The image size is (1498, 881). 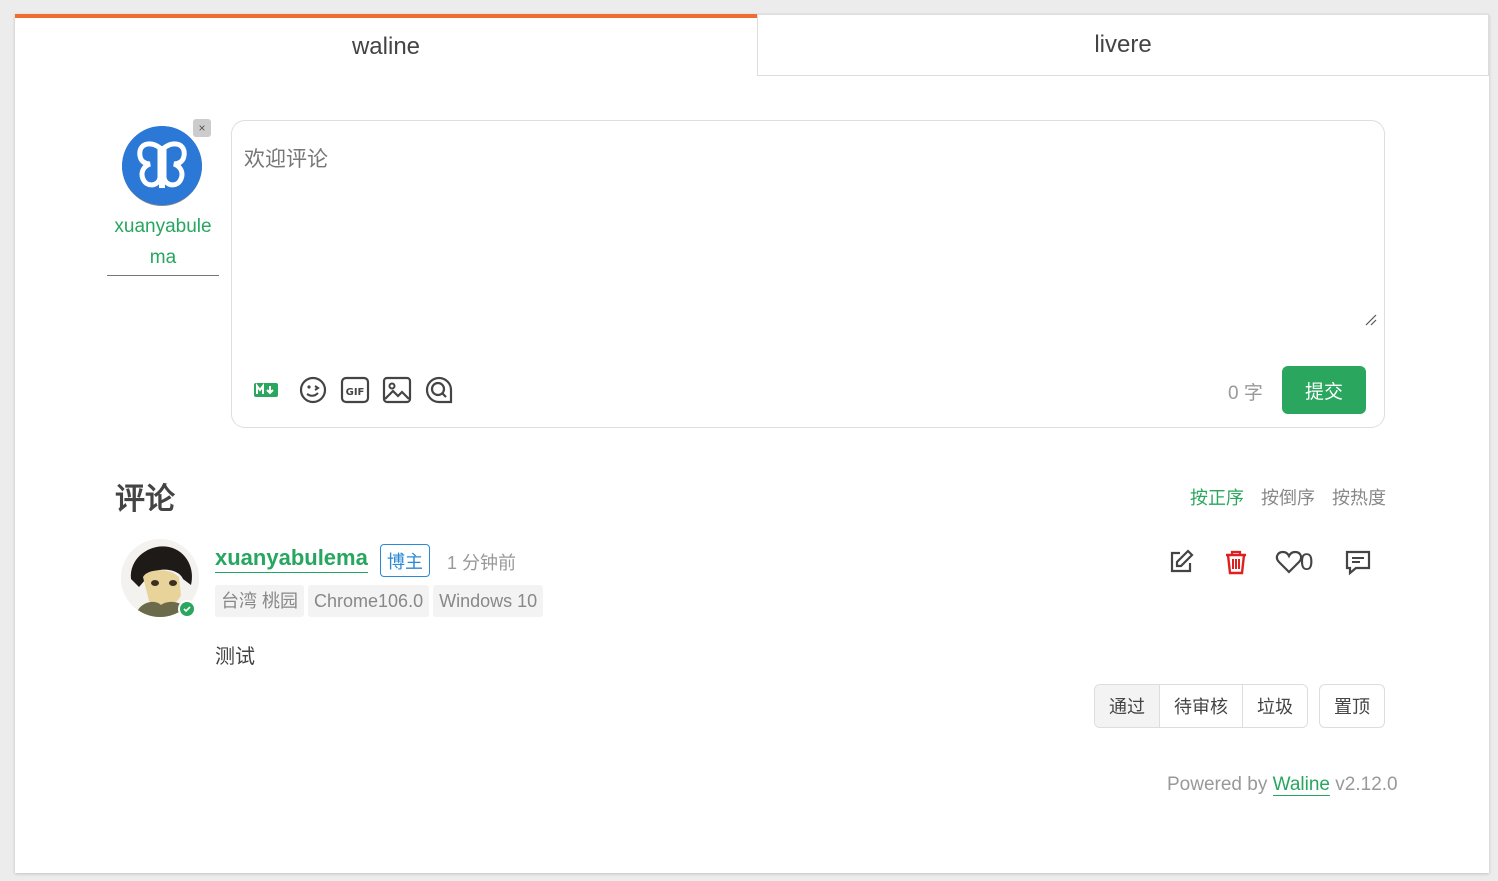 I want to click on logout-button: ×, so click(x=202, y=128).